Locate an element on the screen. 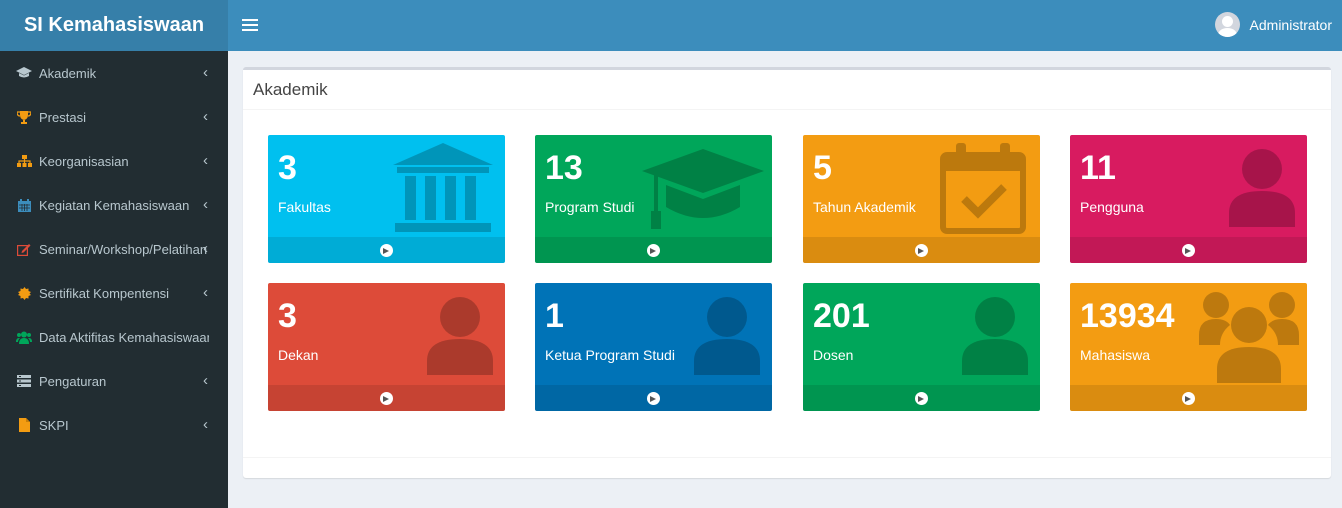  tile-label: Dosen is located at coordinates (833, 355).